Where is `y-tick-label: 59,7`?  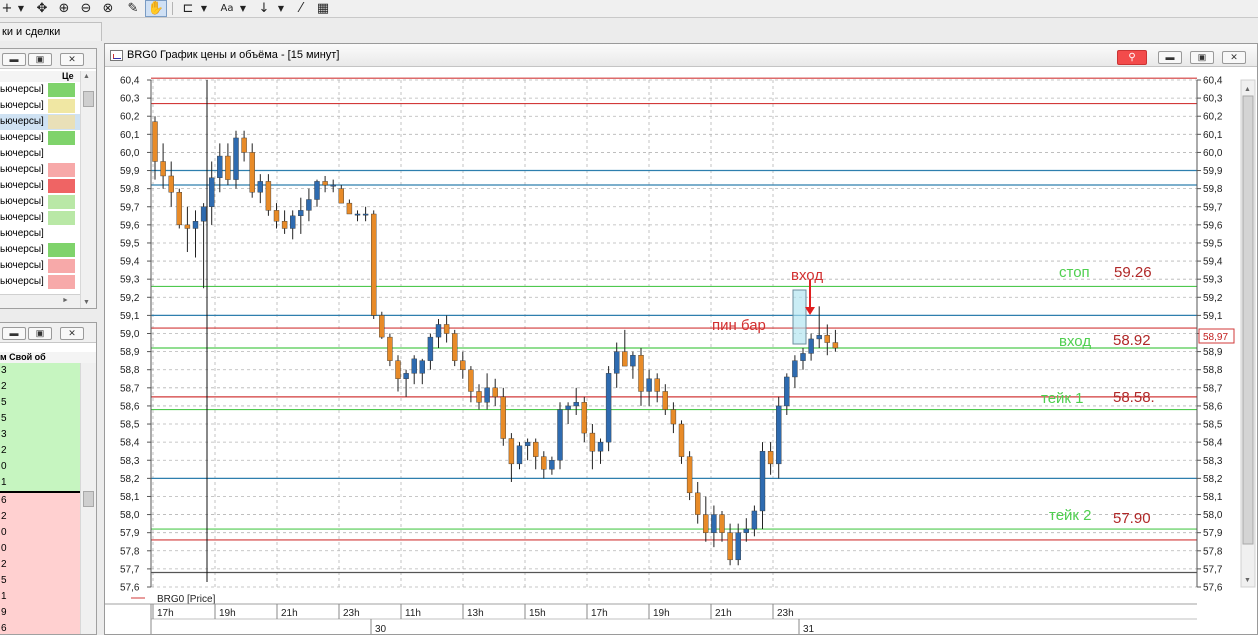 y-tick-label: 59,7 is located at coordinates (1213, 207).